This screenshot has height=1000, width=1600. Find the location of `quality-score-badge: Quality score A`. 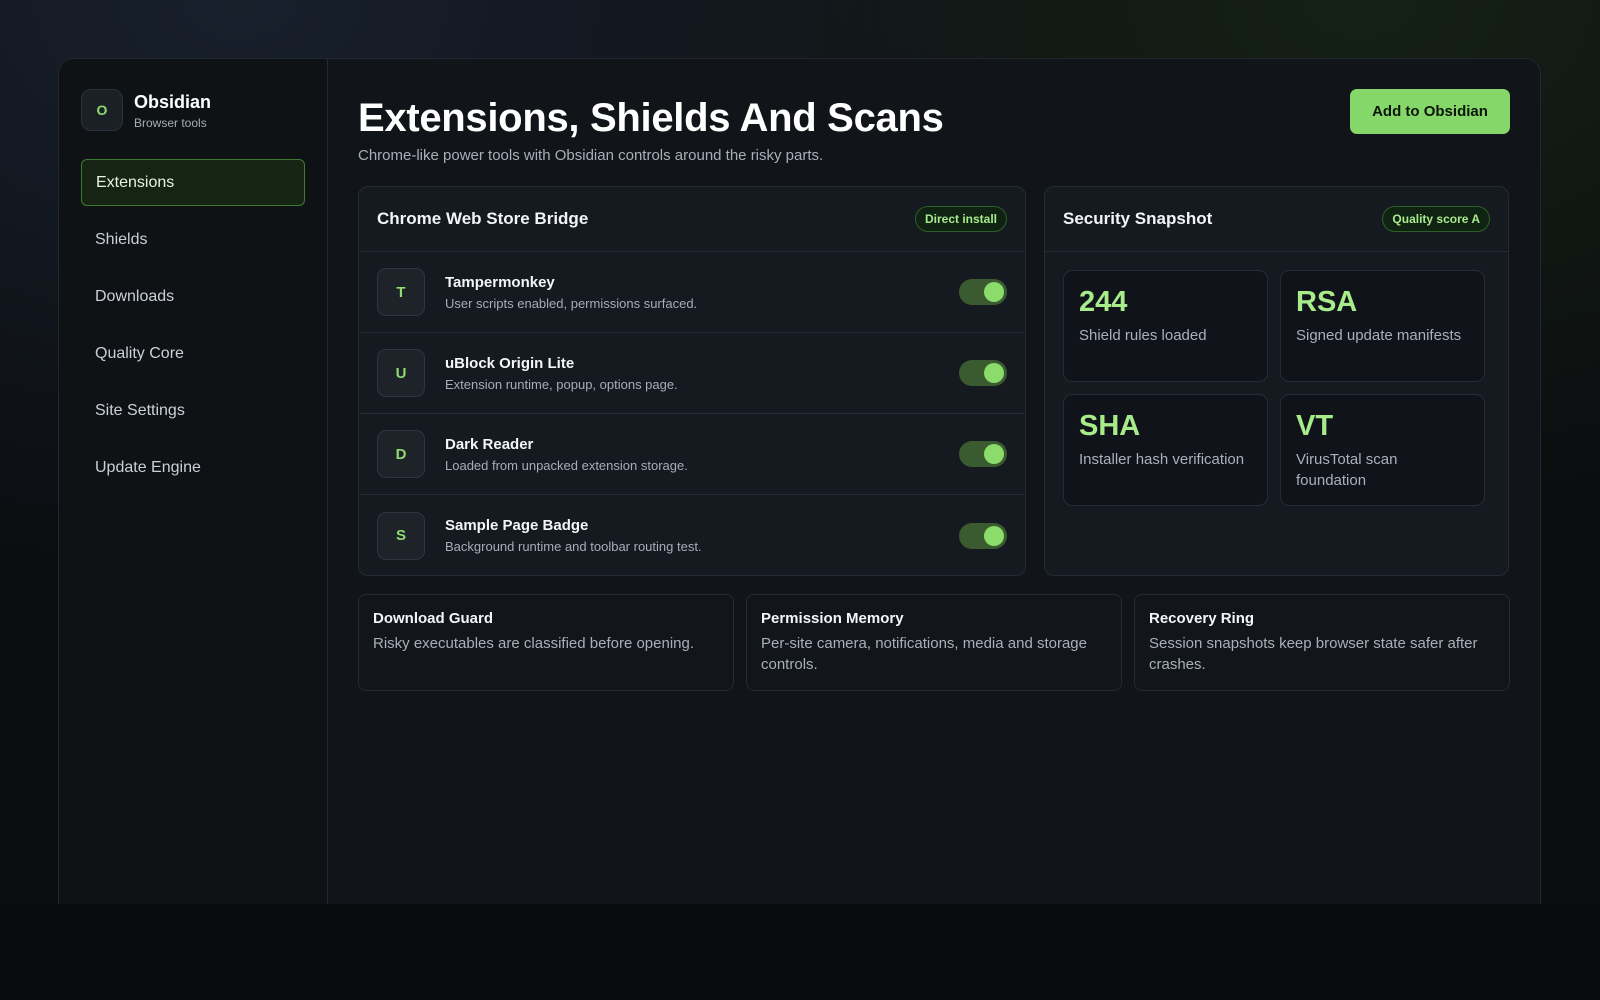

quality-score-badge: Quality score A is located at coordinates (1436, 219).